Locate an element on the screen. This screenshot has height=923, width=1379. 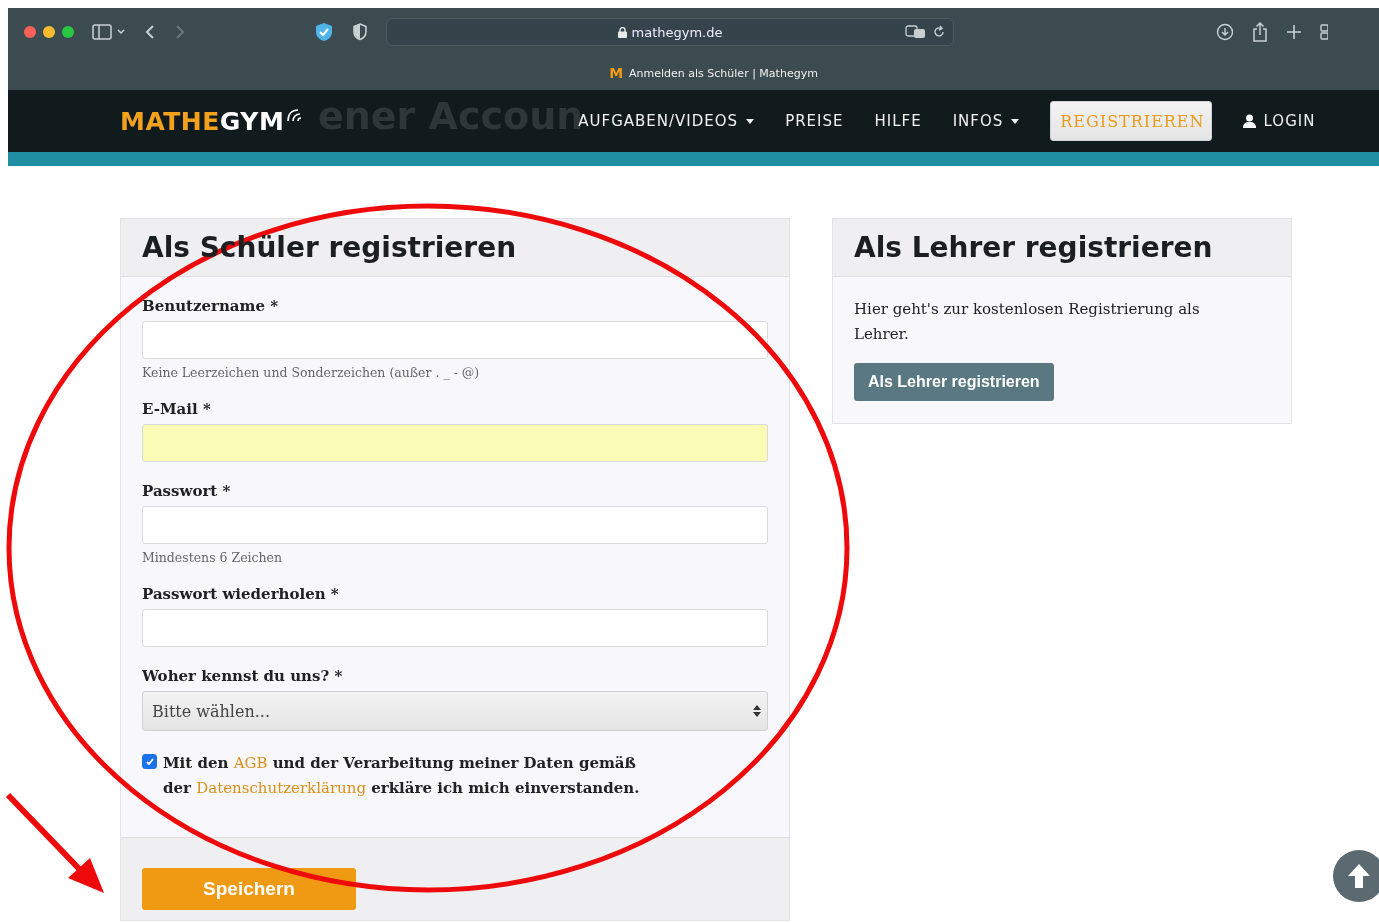
field-label: Passwort wiederholen * is located at coordinates (241, 594).